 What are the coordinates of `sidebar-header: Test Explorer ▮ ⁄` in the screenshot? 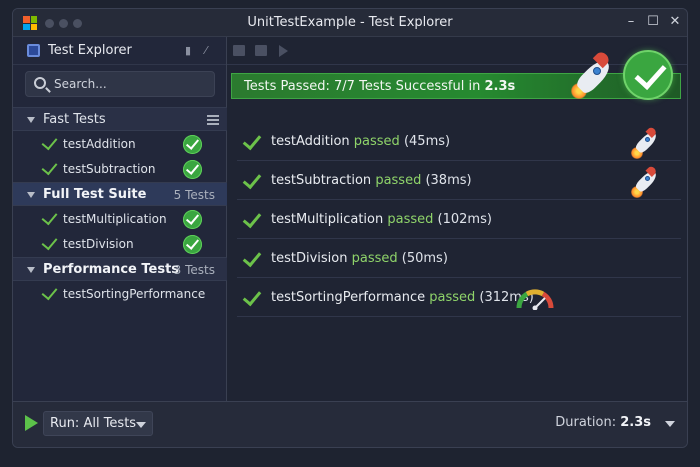 It's located at (119, 51).